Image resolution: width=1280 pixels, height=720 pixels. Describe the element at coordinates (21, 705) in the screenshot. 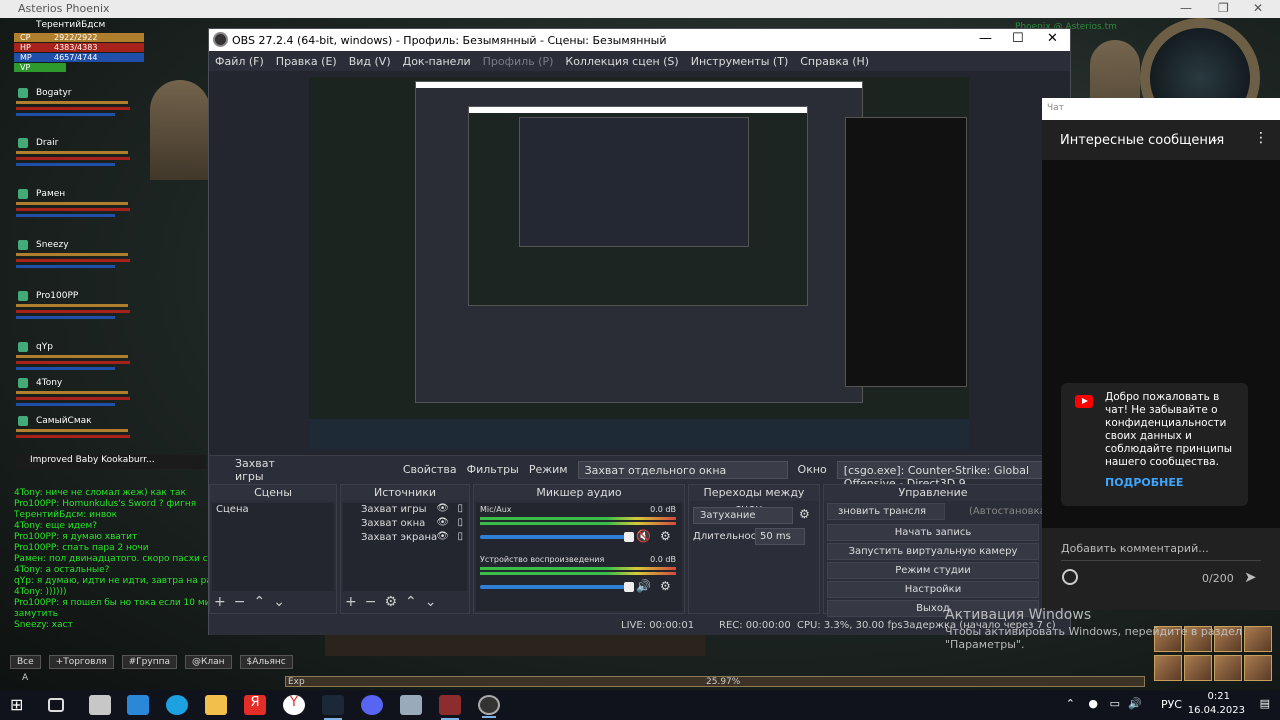

I see `windows-start-icon: ⊞` at that location.